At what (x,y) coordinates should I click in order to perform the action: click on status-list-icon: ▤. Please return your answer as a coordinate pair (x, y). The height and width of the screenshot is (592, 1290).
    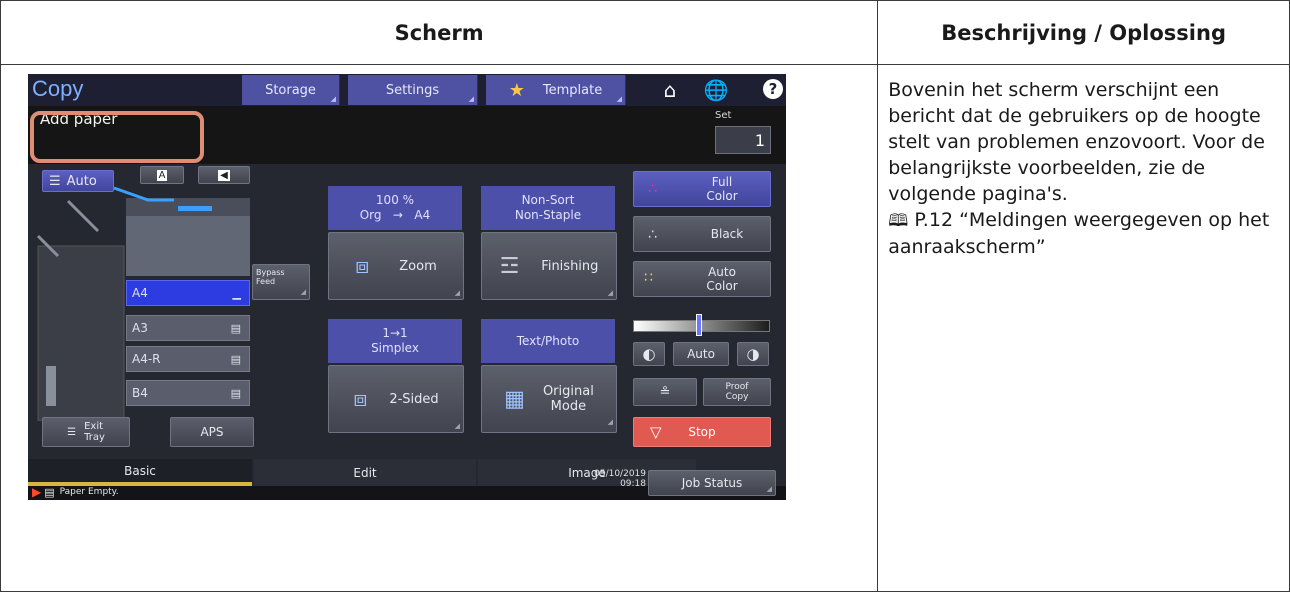
    Looking at the image, I should click on (49, 492).